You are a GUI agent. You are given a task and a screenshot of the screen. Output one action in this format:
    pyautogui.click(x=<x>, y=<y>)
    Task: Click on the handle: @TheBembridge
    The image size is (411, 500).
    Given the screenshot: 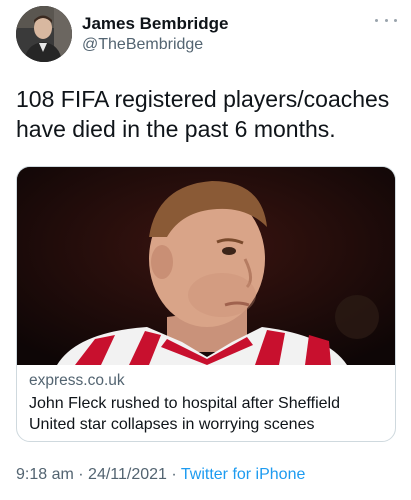 What is the action you would take?
    pyautogui.click(x=155, y=45)
    